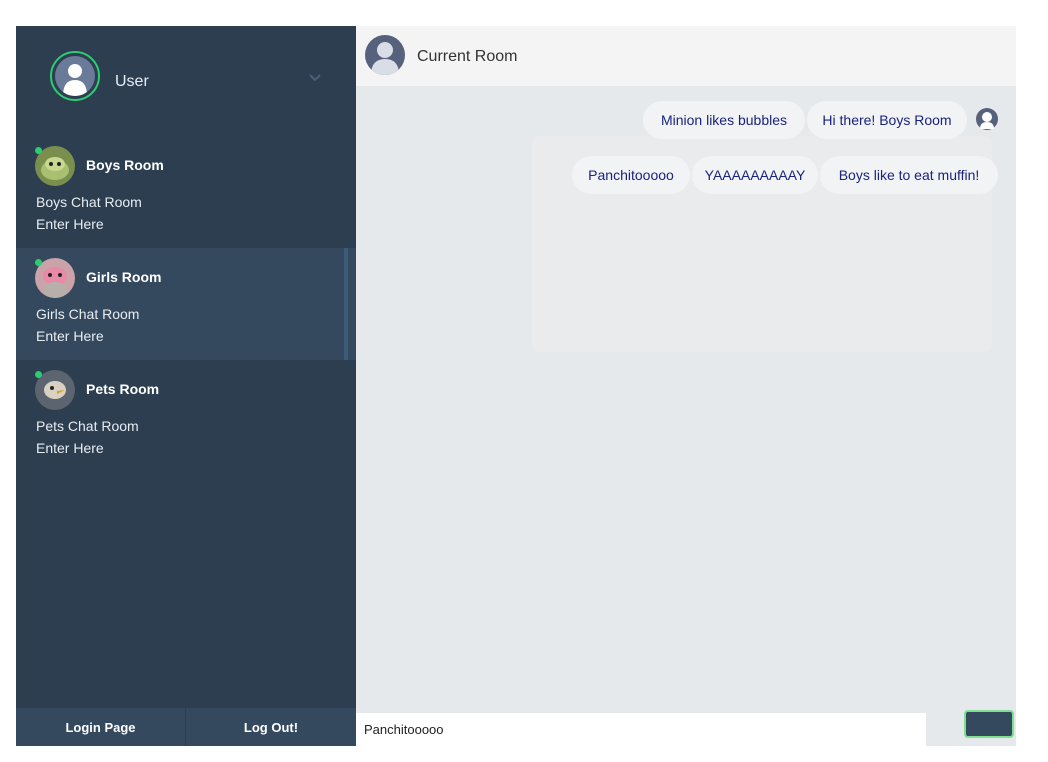  I want to click on room-description: Boys Chat Room, so click(89, 202).